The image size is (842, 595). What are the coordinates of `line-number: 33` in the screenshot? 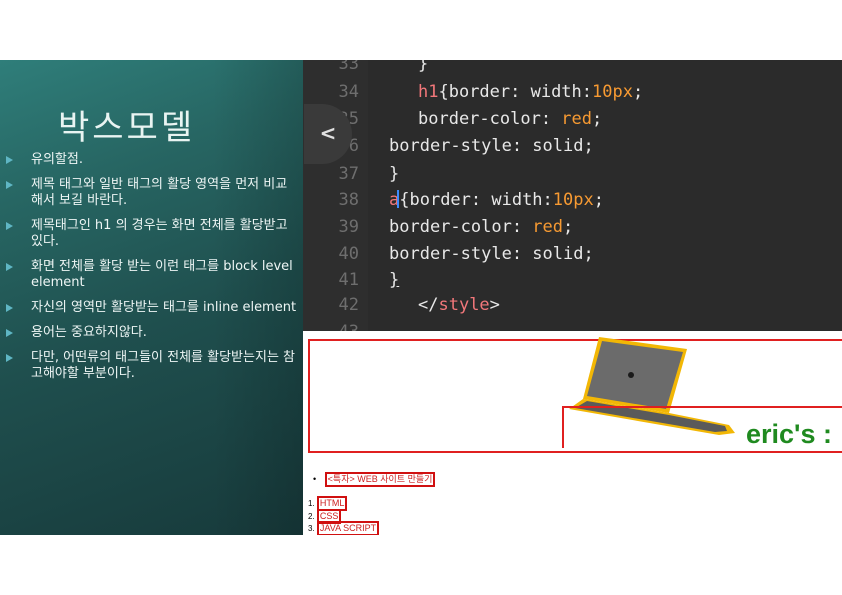 It's located at (348, 67).